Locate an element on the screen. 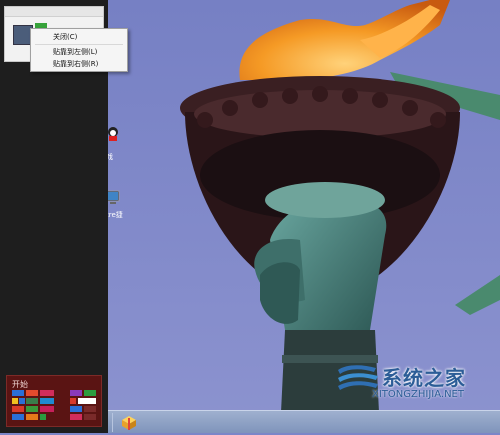 The image size is (500, 435). package-app-icon is located at coordinates (129, 422).